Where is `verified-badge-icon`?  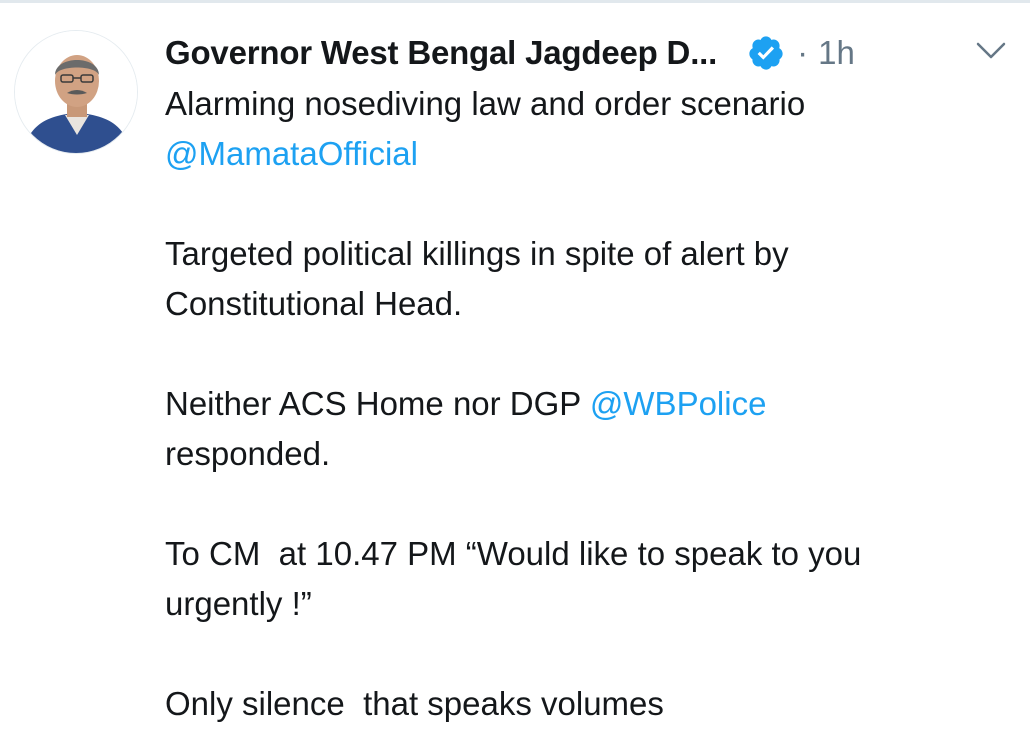
verified-badge-icon is located at coordinates (766, 53).